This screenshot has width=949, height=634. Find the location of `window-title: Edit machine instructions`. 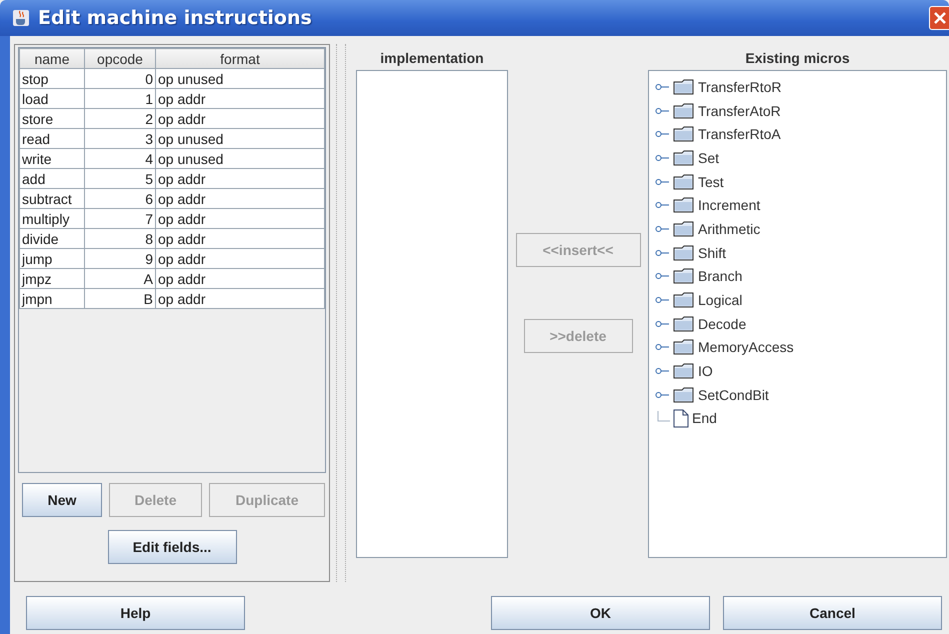

window-title: Edit machine instructions is located at coordinates (175, 18).